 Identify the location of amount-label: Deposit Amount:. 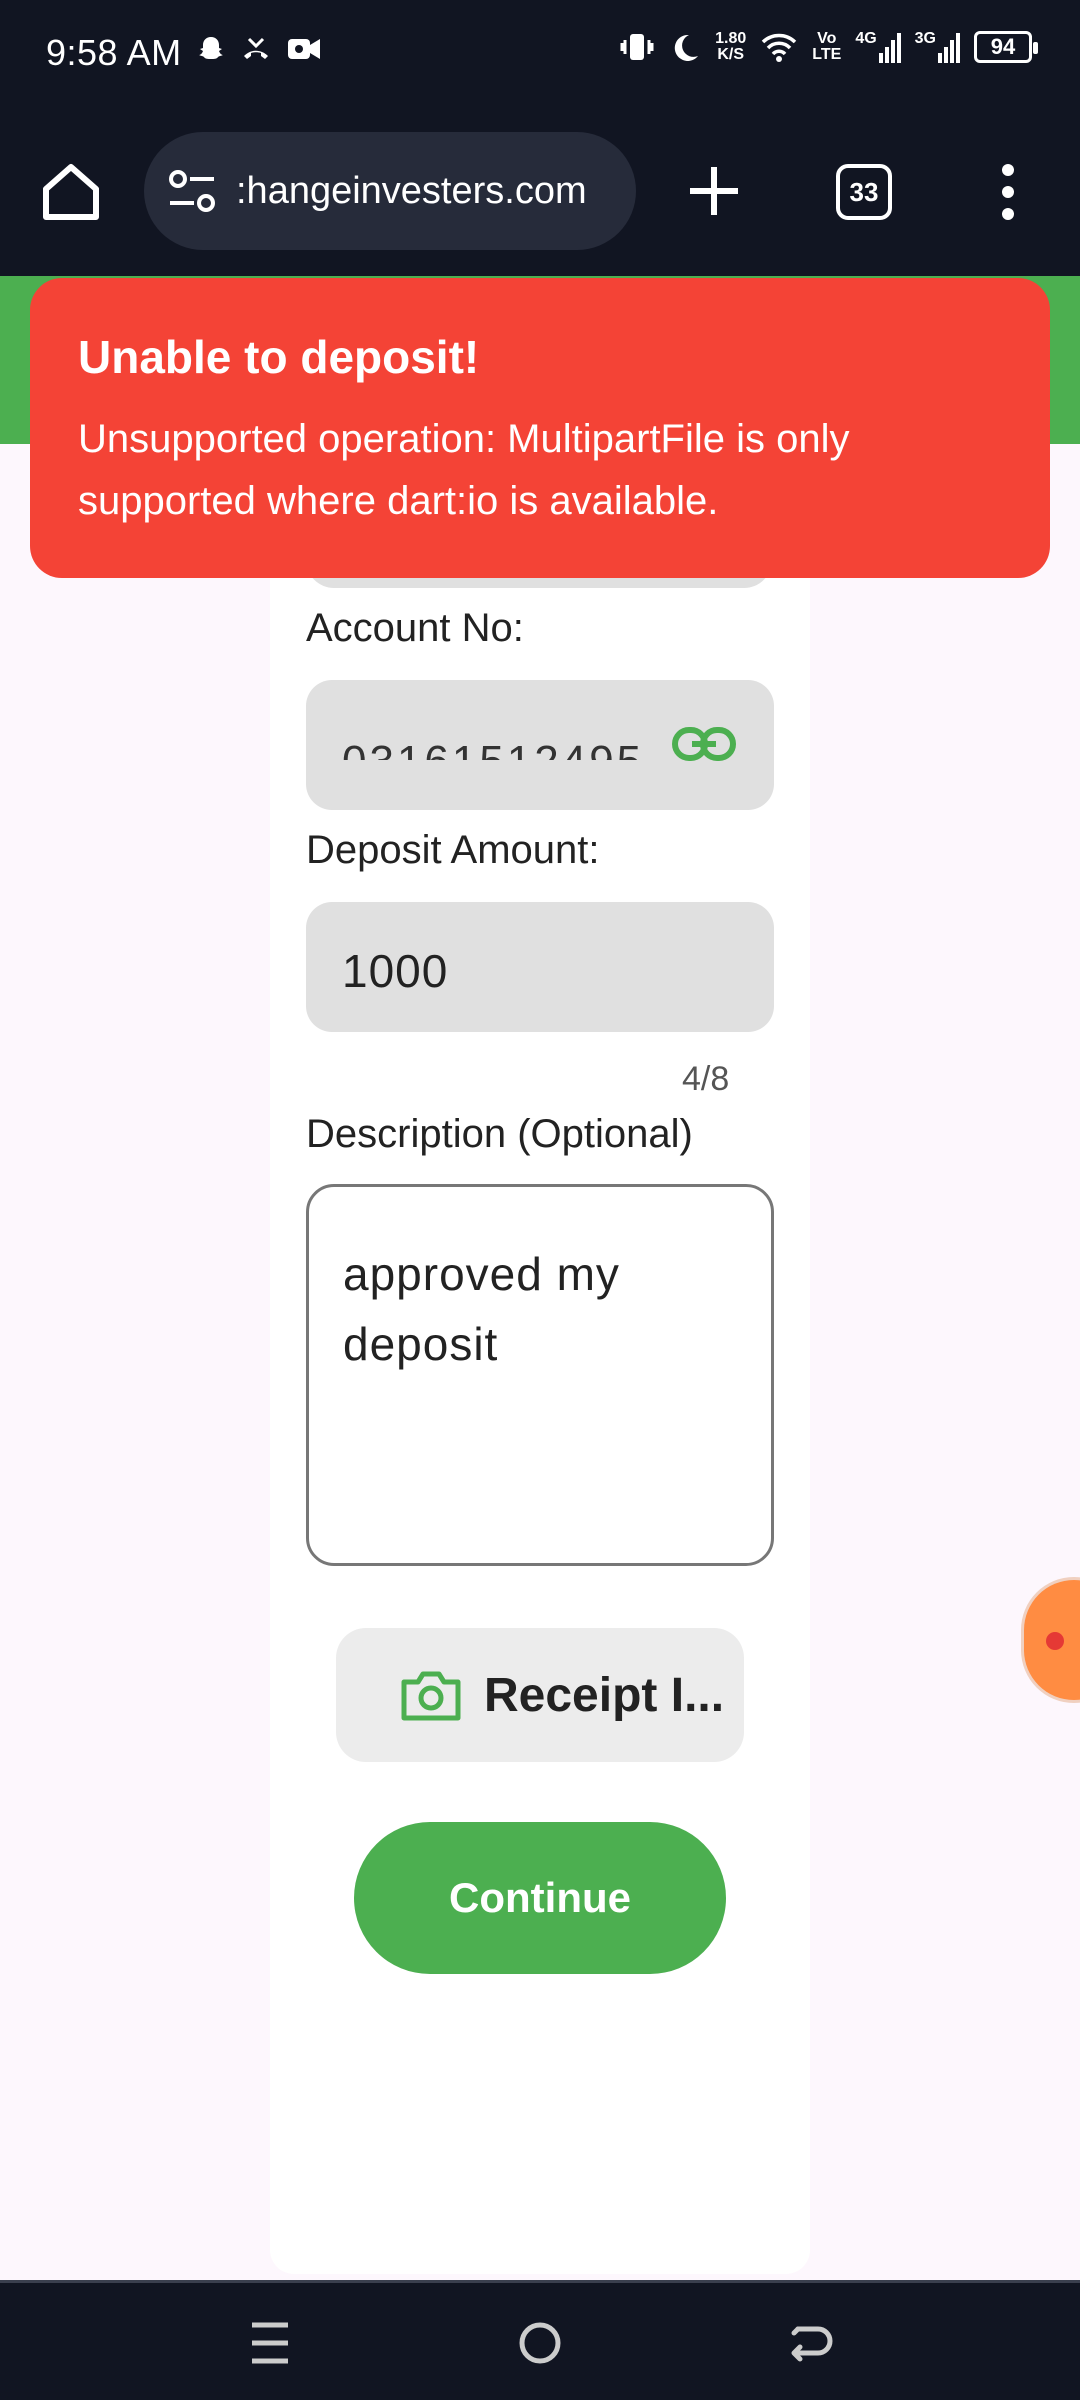
(453, 850).